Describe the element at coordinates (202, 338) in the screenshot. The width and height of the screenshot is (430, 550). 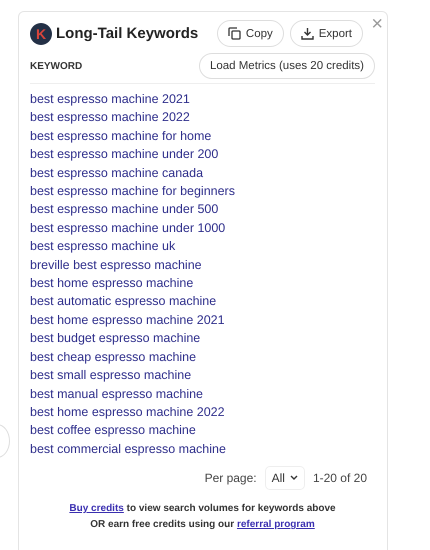
I see `keyword-link: best budget espresso machine` at that location.